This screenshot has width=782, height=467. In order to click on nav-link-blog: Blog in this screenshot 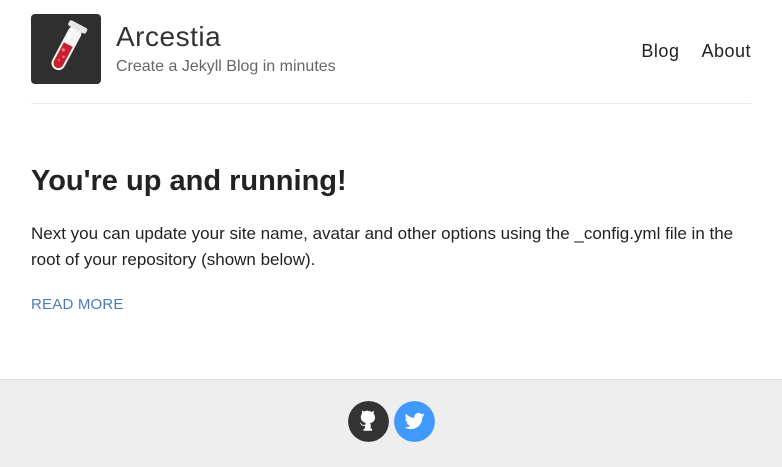, I will do `click(660, 51)`.